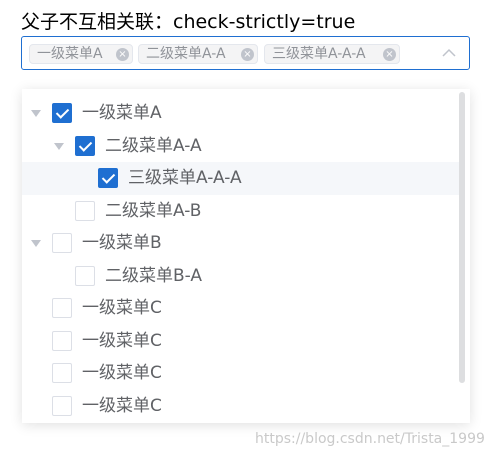  Describe the element at coordinates (122, 243) in the screenshot. I see `tree-node-label: 一级菜单B` at that location.